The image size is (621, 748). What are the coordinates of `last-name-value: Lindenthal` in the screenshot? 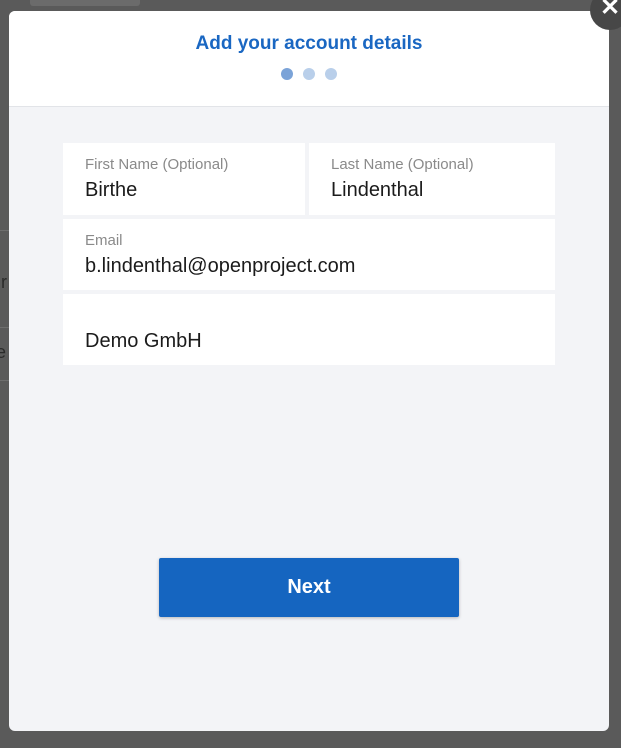 It's located at (377, 190).